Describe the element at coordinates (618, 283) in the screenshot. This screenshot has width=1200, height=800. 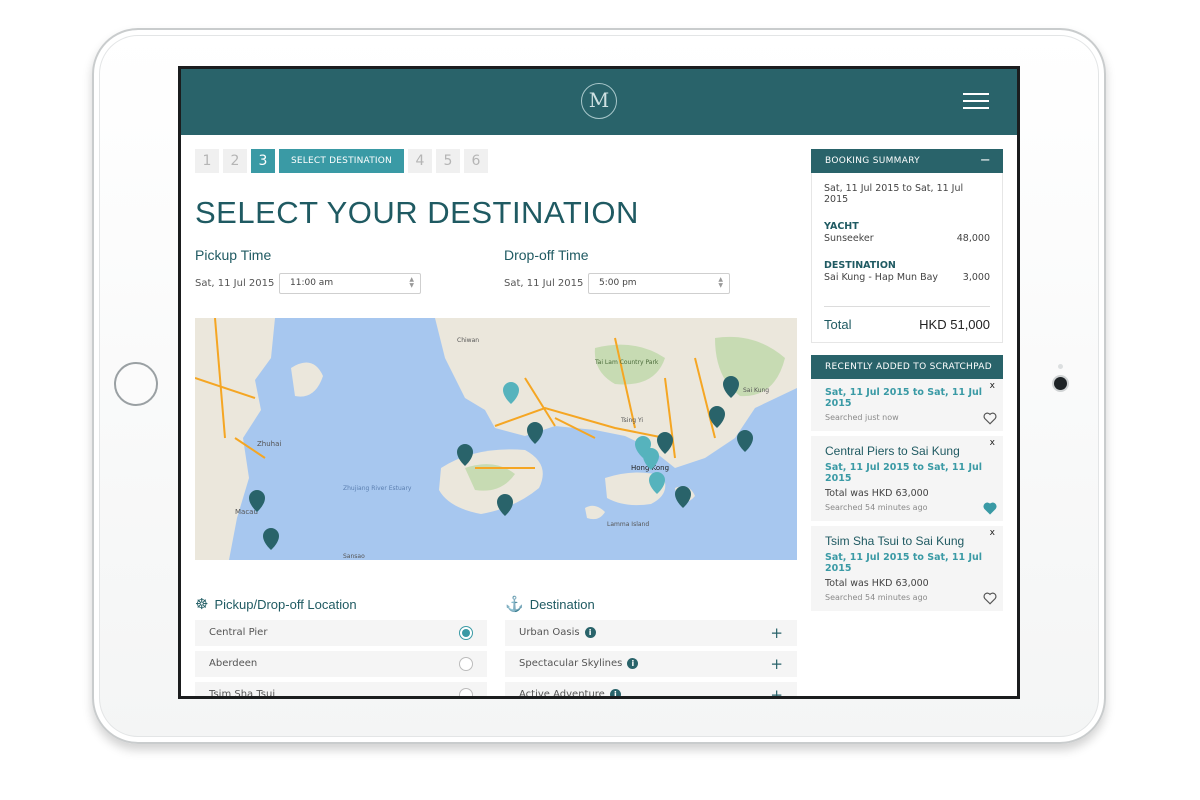
I see `dropoff-time-value: 5:00 pm` at that location.